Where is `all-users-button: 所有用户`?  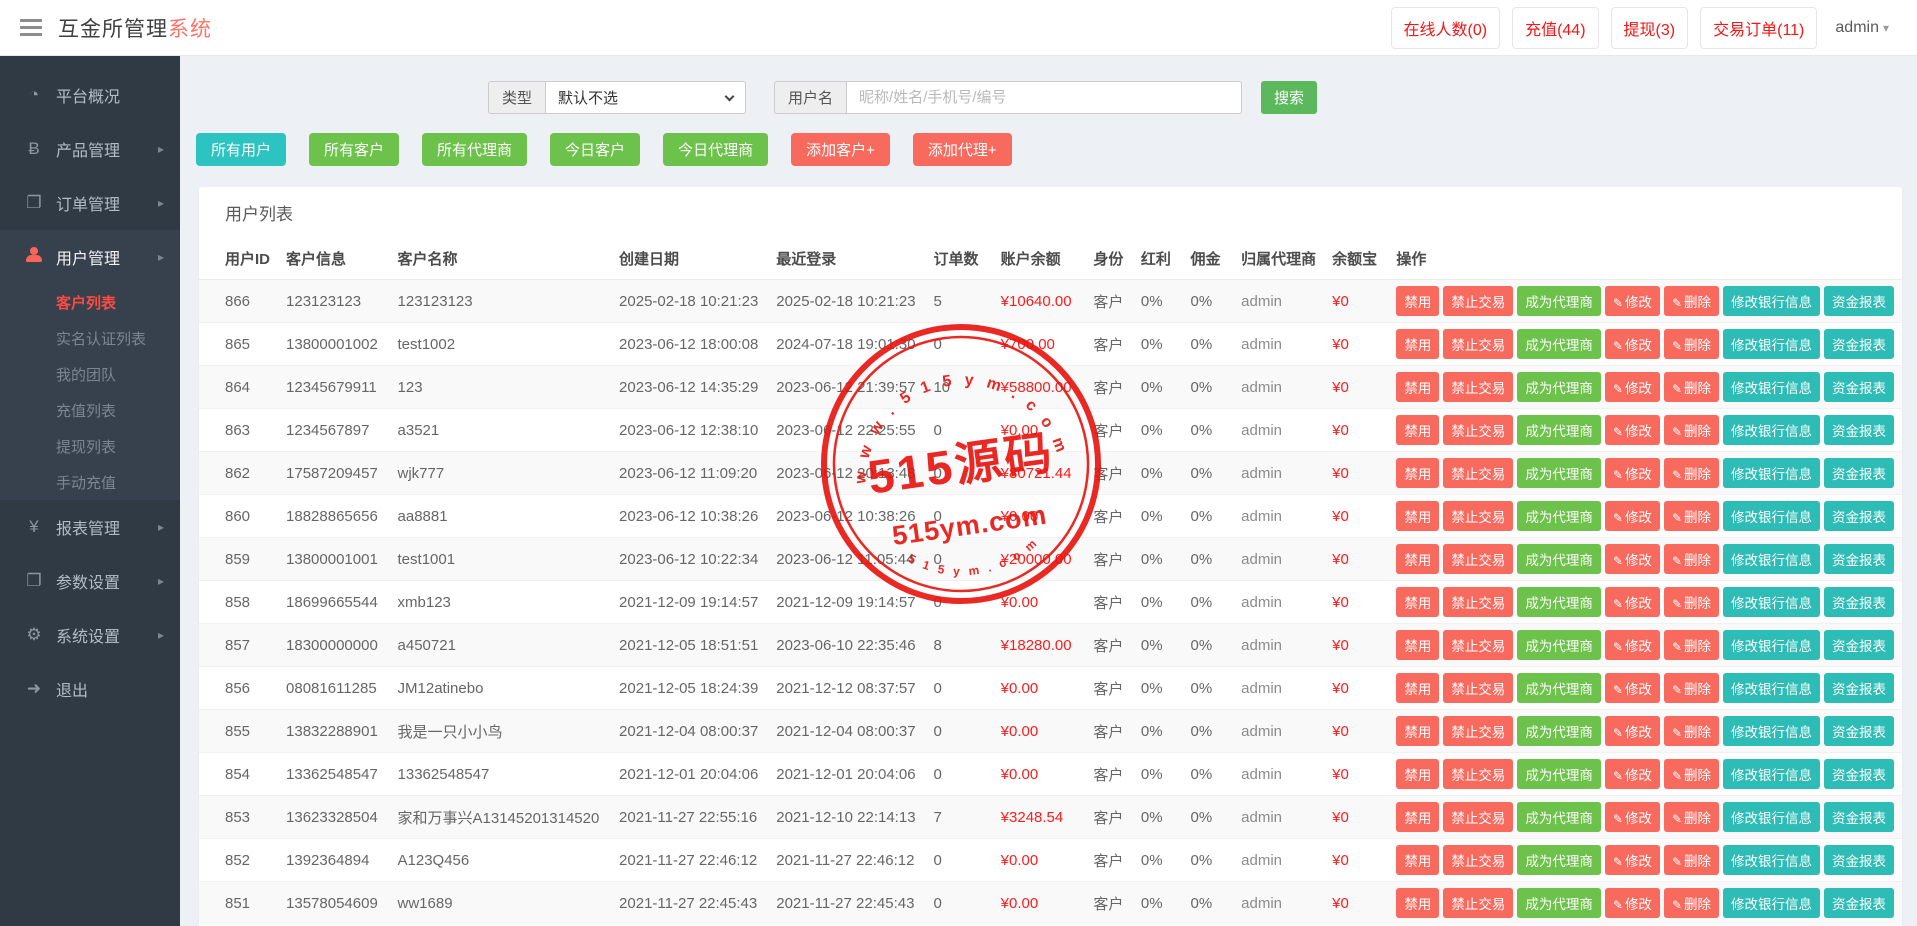 all-users-button: 所有用户 is located at coordinates (241, 149).